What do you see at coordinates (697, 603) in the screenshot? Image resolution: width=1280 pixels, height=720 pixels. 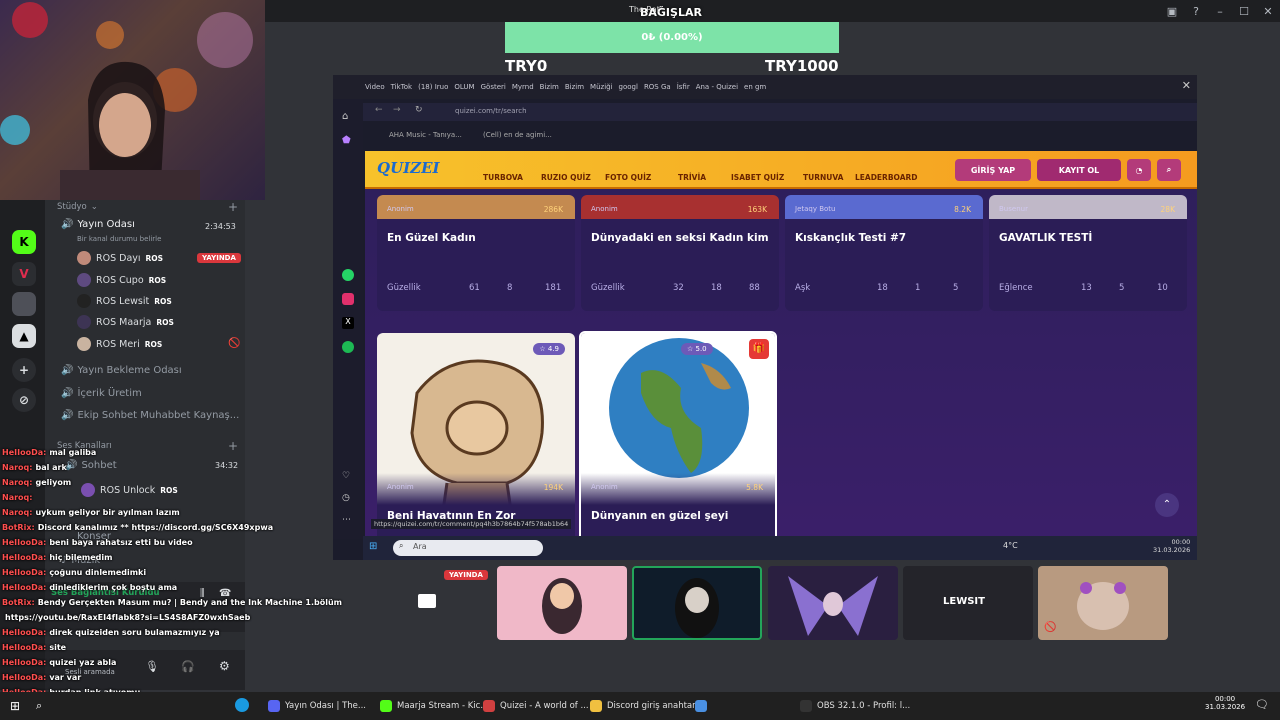 I see `participant-tile-speaking` at bounding box center [697, 603].